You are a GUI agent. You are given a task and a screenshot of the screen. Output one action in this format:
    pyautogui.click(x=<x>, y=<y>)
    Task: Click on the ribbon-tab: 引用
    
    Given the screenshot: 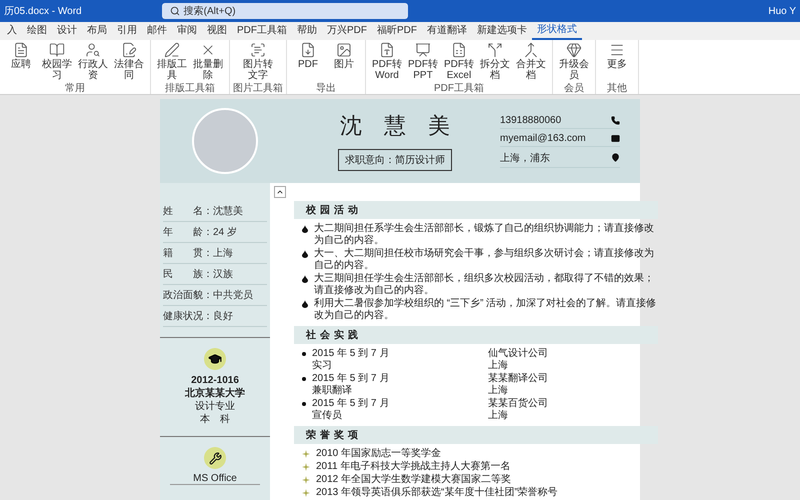 What is the action you would take?
    pyautogui.click(x=127, y=31)
    